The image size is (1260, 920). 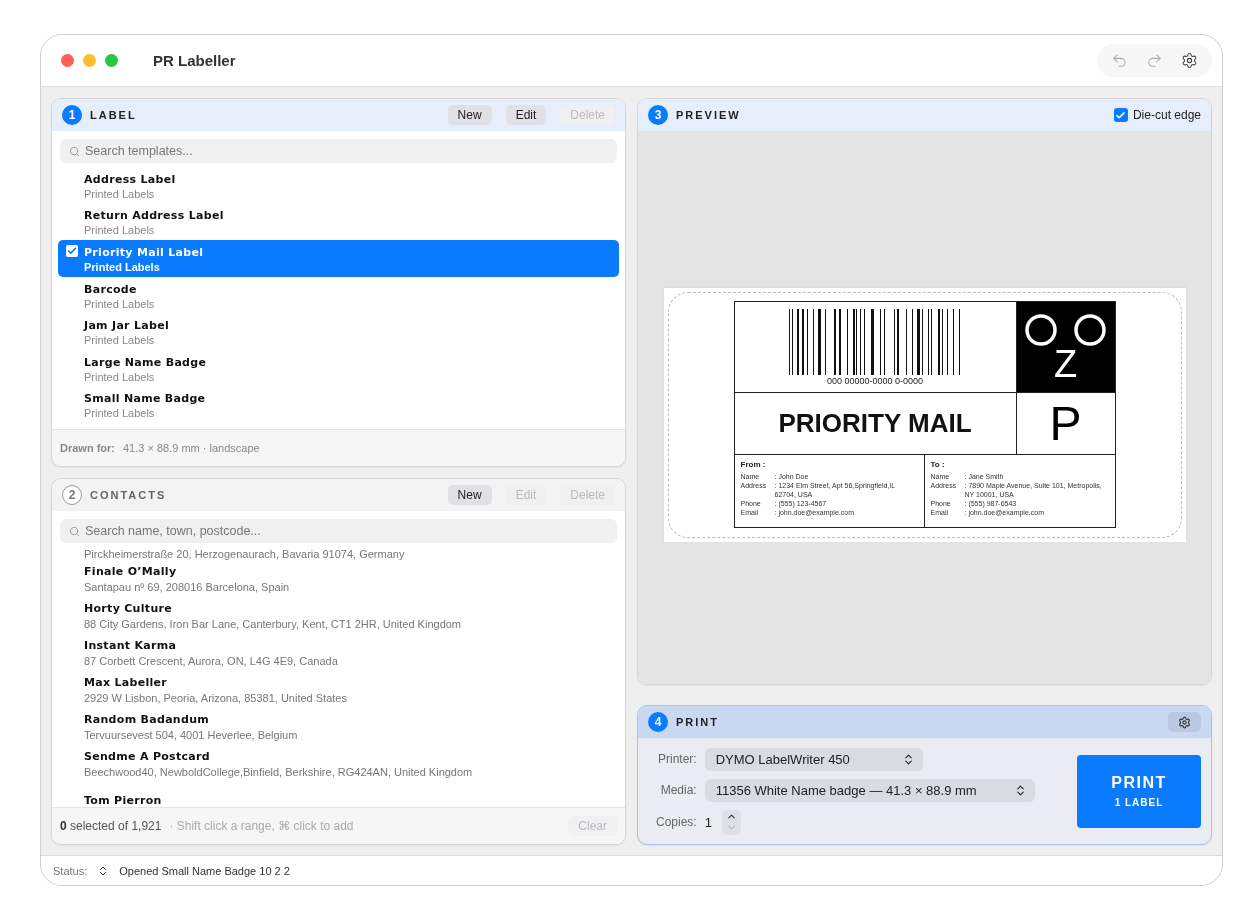 I want to click on status-text: Opened Small Name Badge 10 2 2, so click(x=204, y=870).